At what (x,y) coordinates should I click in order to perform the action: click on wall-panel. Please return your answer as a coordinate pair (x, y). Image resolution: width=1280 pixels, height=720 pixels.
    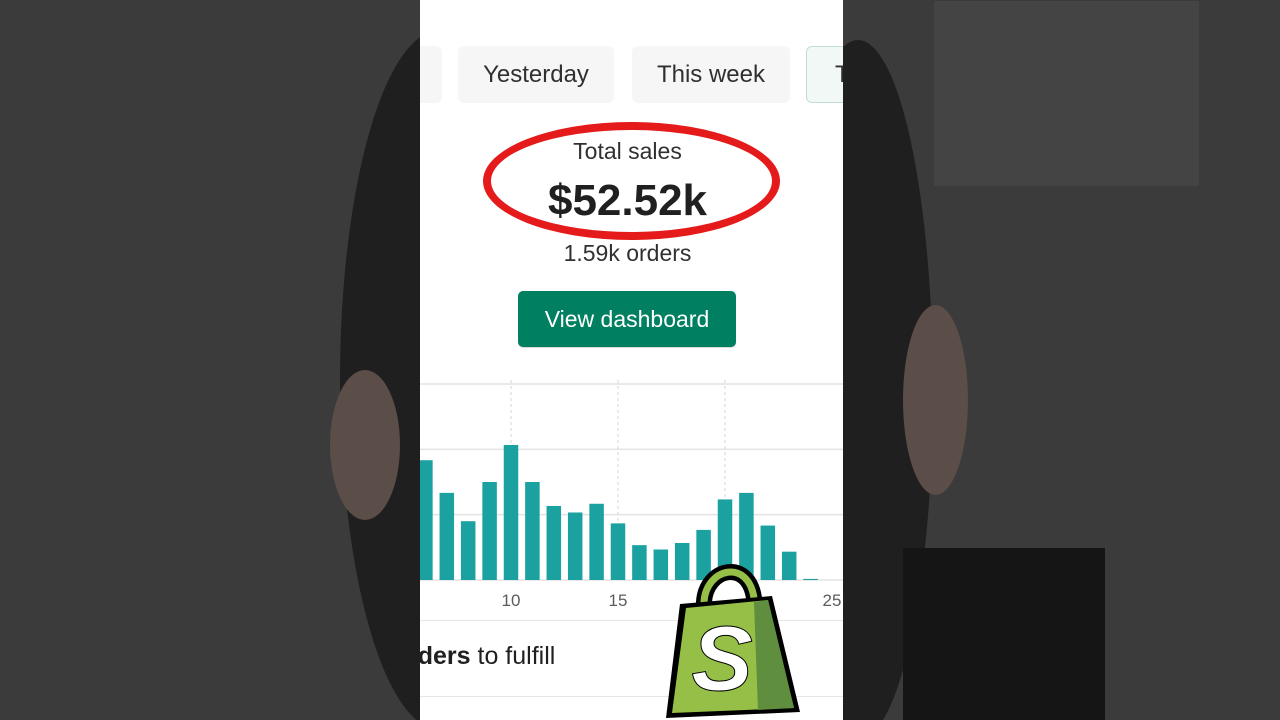
    Looking at the image, I should click on (1066, 93).